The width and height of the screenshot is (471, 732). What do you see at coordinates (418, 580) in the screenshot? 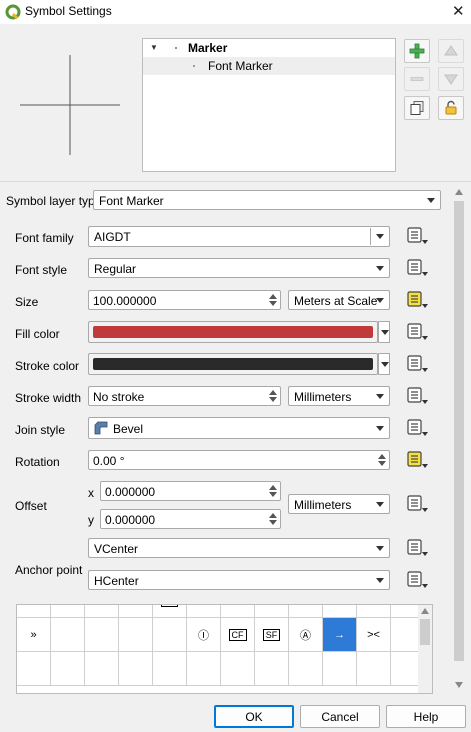
I see `anchor-horizontal-data-defined-override-button` at bounding box center [418, 580].